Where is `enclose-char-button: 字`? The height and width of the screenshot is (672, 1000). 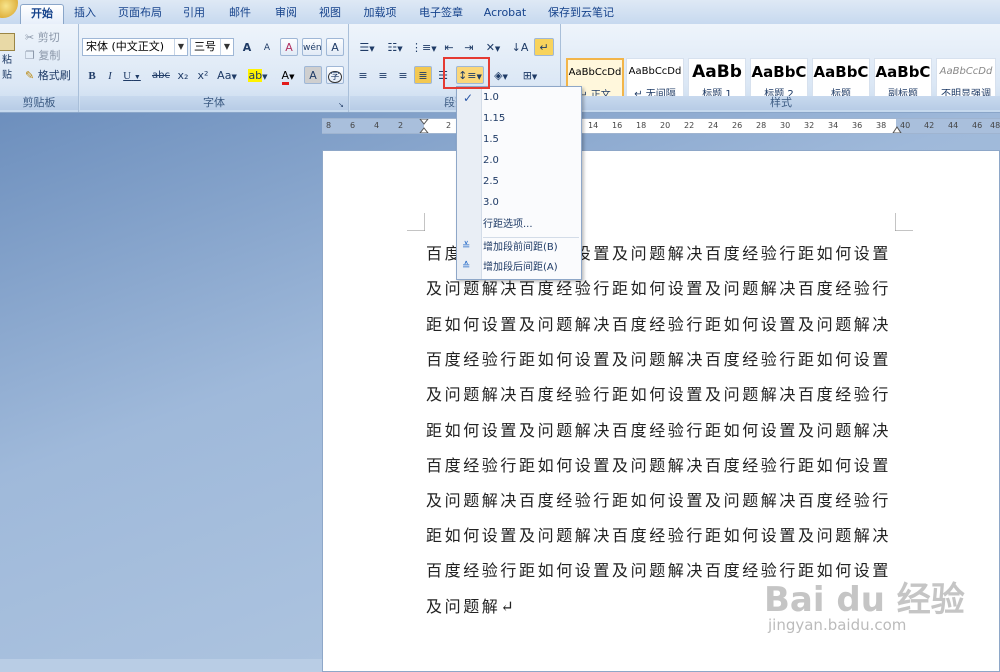 enclose-char-button: 字 is located at coordinates (335, 75).